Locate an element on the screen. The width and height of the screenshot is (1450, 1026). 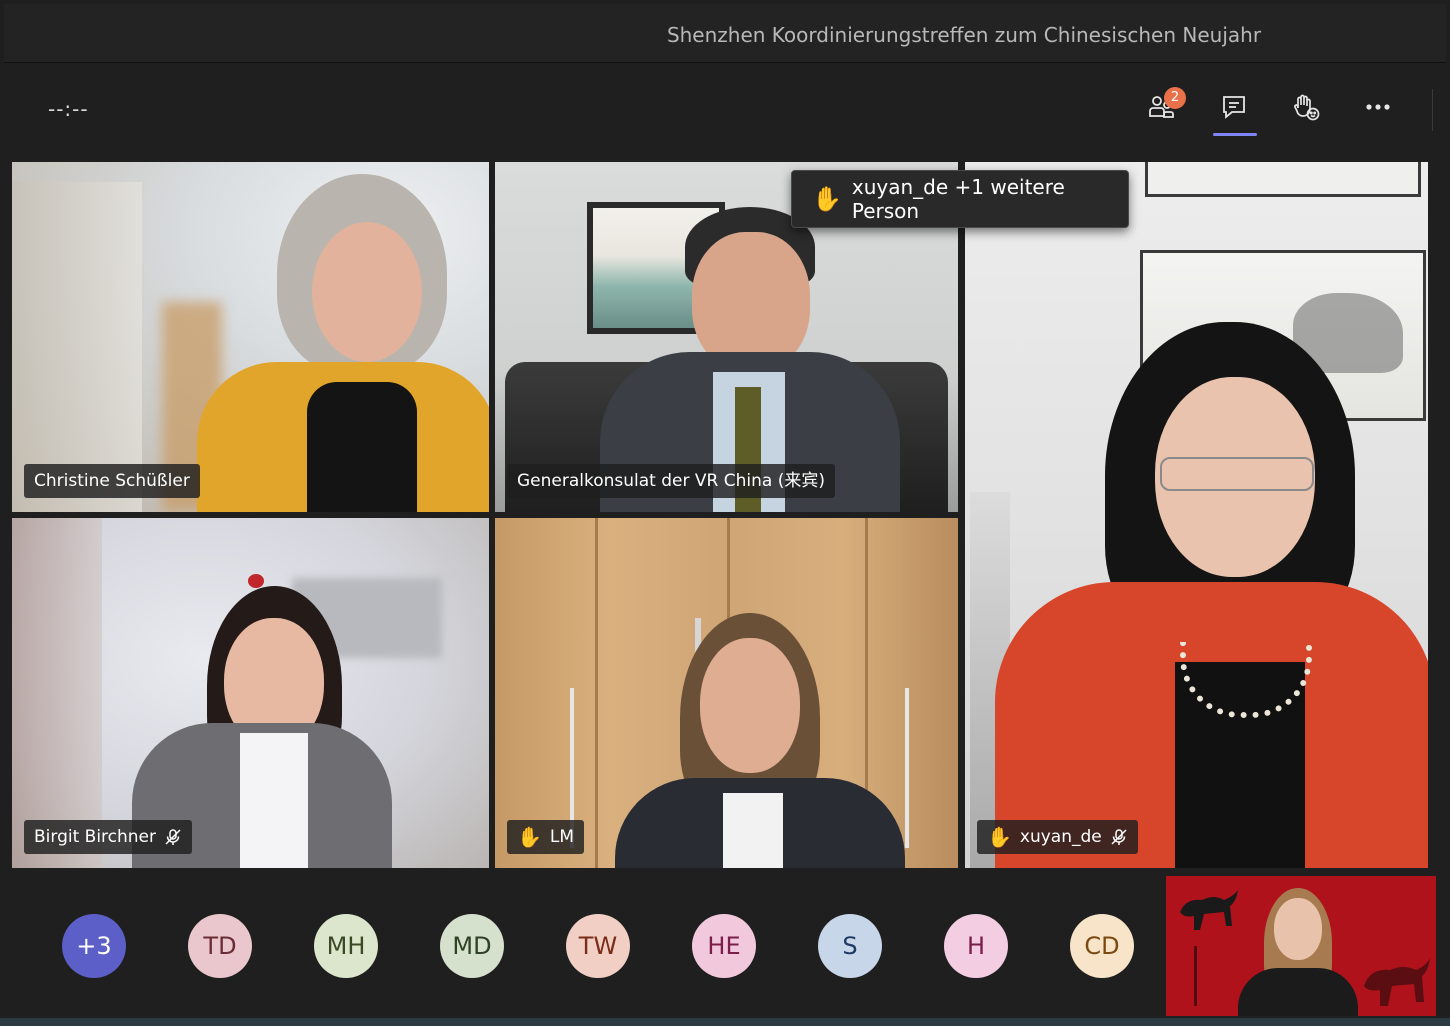
avatar-initials: S is located at coordinates (850, 946).